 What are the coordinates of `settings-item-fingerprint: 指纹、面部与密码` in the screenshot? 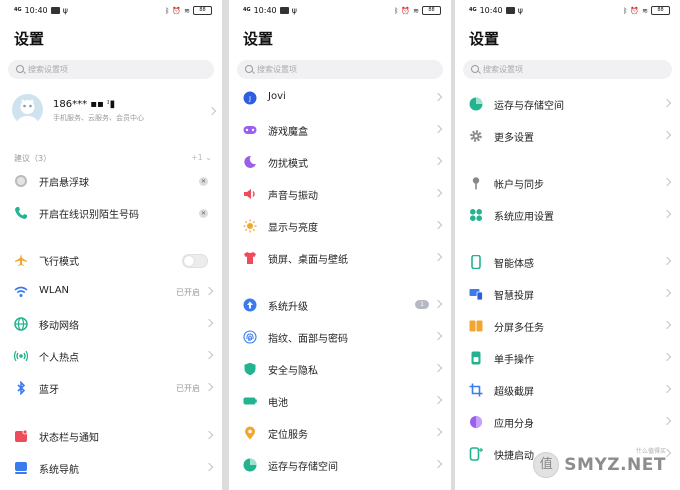 It's located at (343, 337).